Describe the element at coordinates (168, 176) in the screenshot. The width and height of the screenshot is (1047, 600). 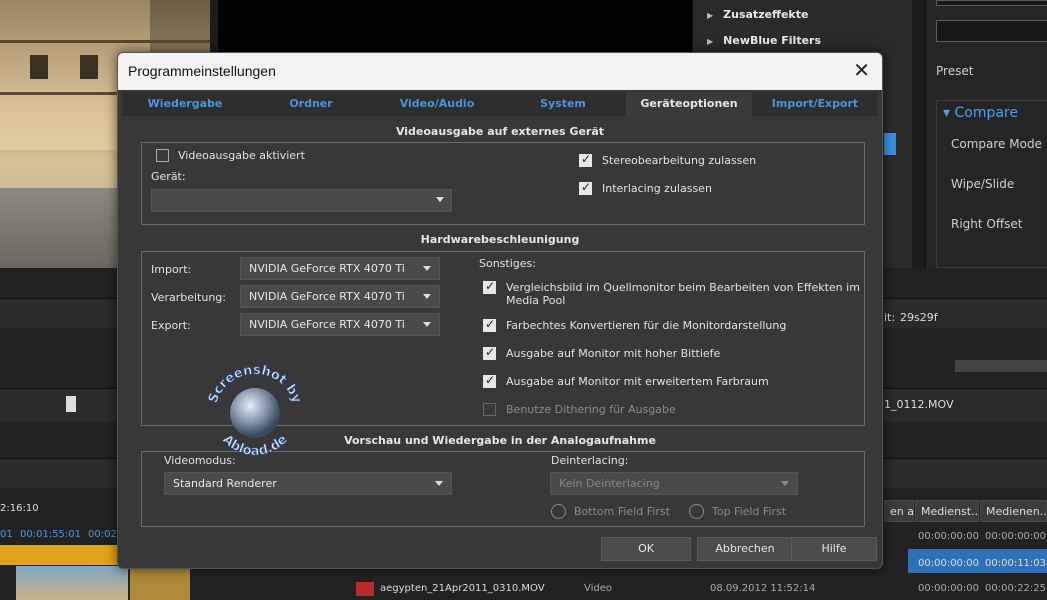
I see `device-label: Gerät:` at that location.